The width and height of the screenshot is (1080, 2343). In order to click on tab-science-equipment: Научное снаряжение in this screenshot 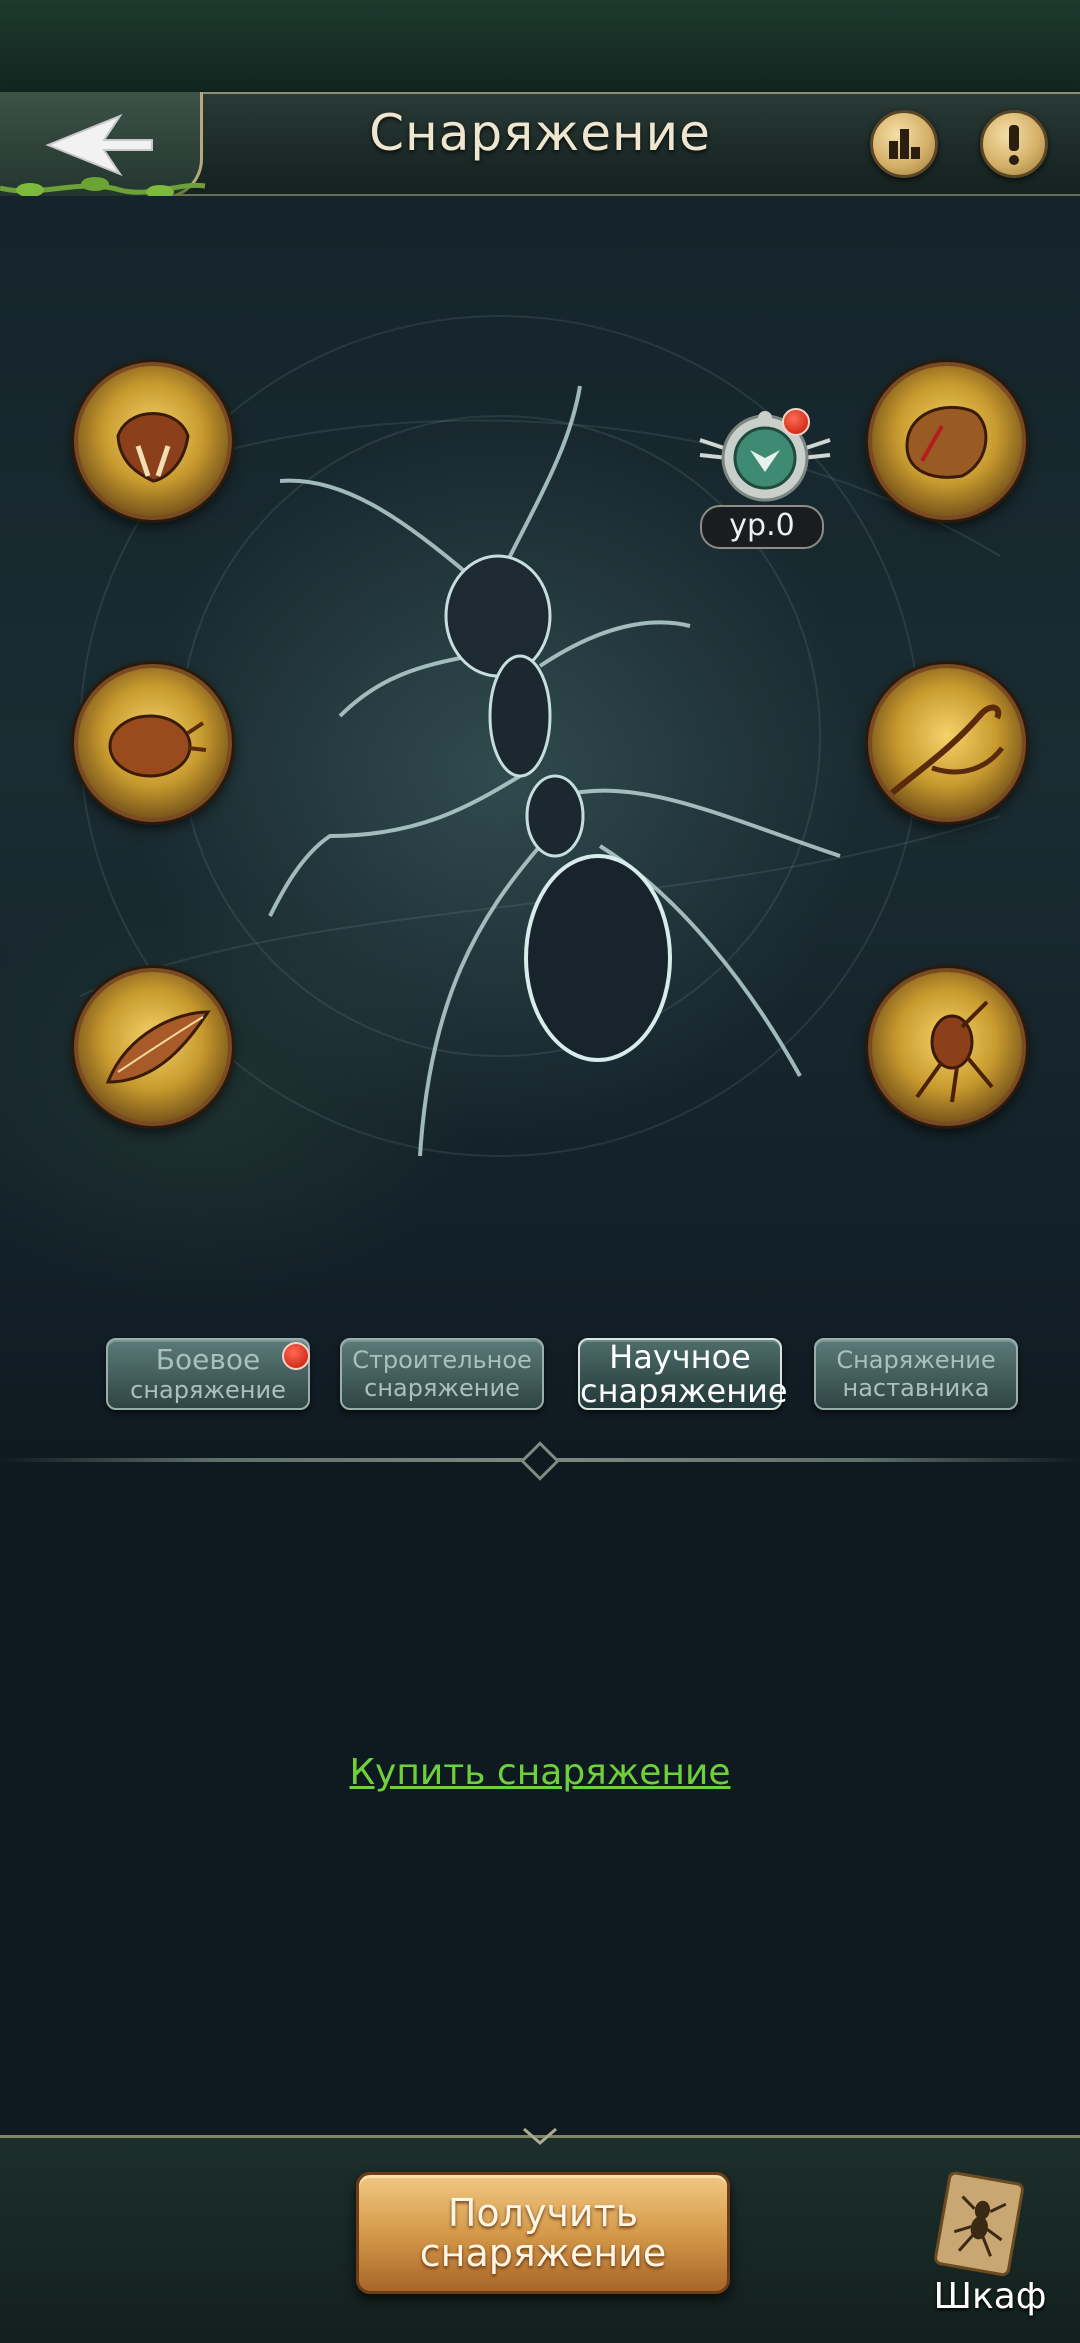, I will do `click(683, 1374)`.